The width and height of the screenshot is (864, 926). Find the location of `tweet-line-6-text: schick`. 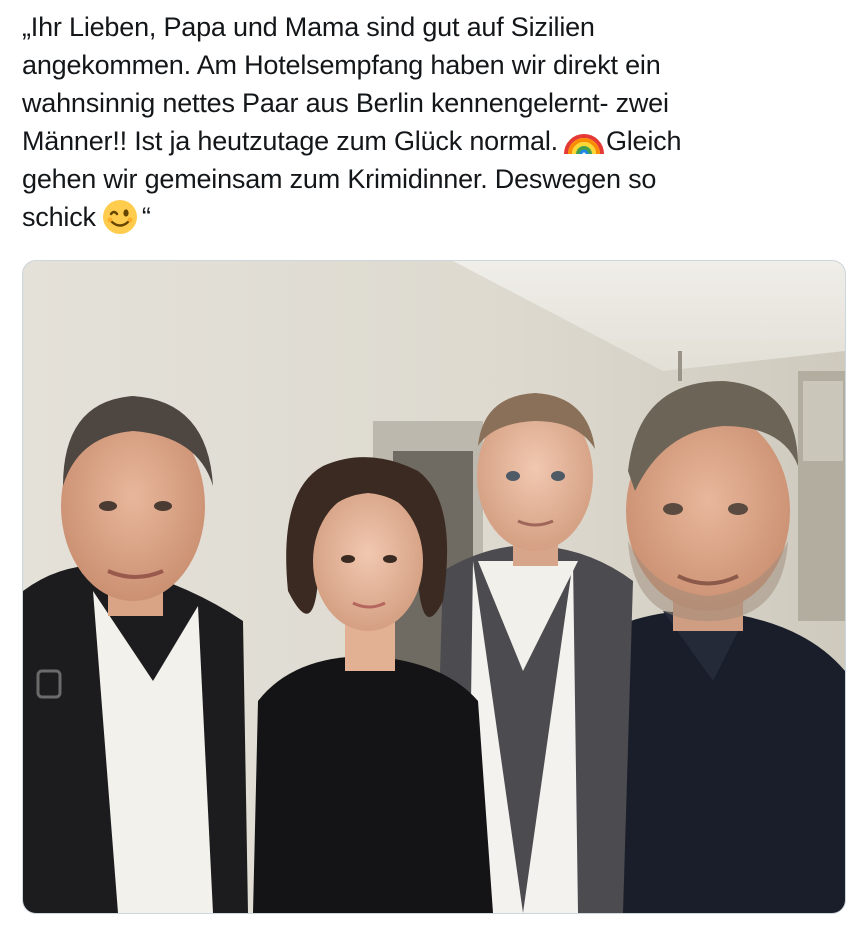

tweet-line-6-text: schick is located at coordinates (59, 217).